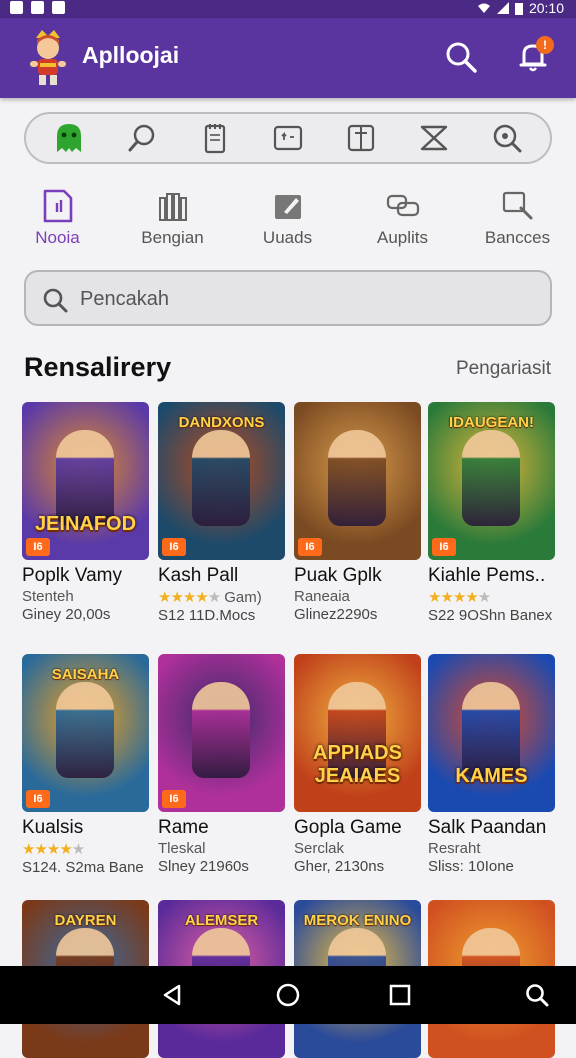 Image resolution: width=576 pixels, height=1058 pixels. I want to click on books-icon, so click(172, 207).